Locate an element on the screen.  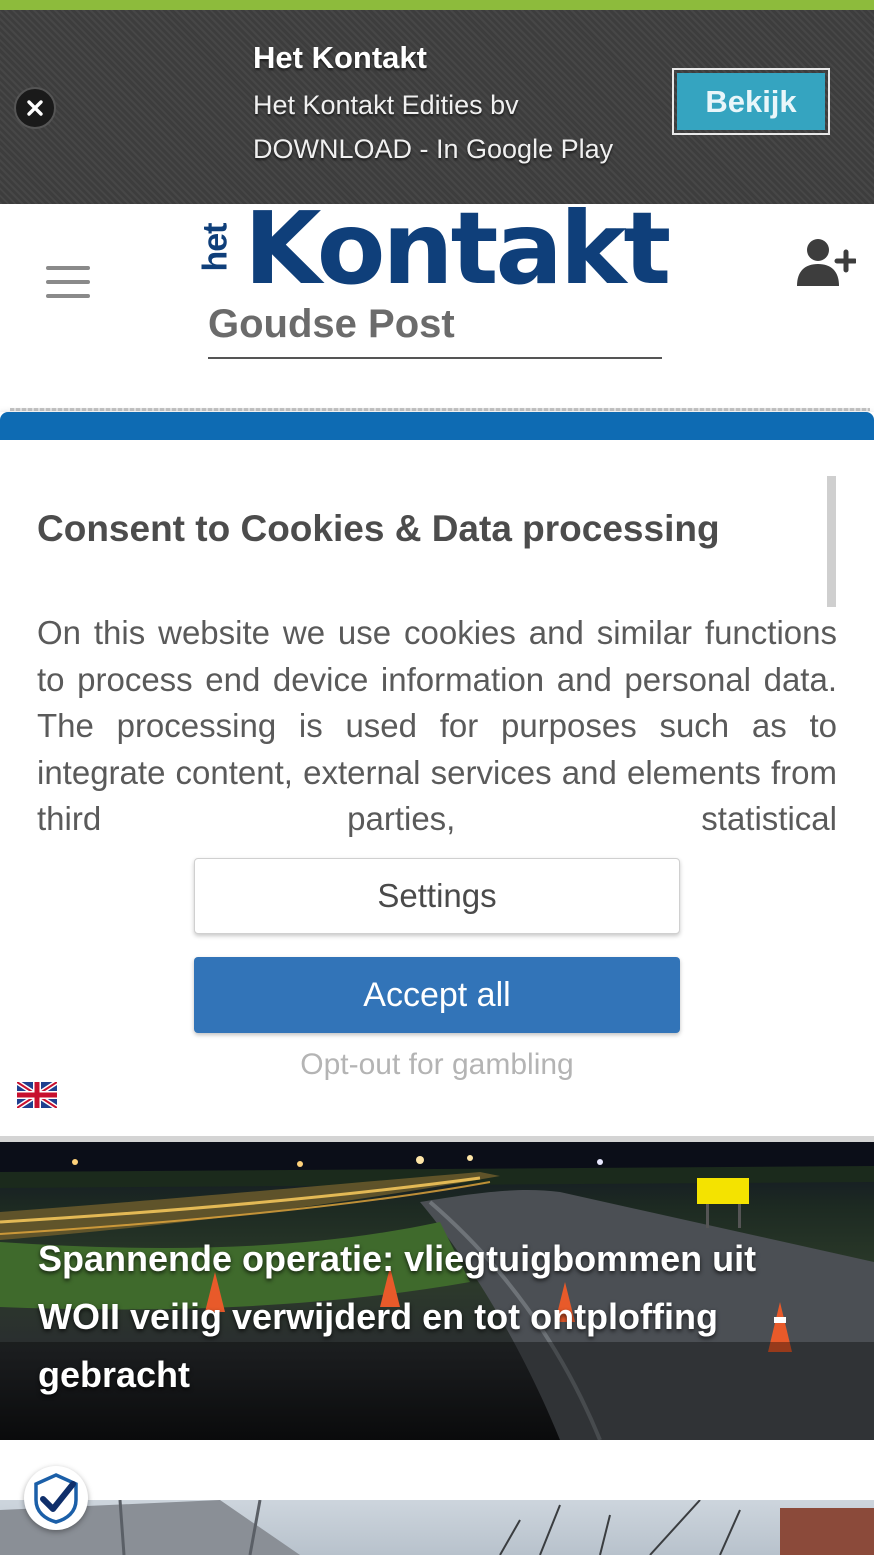
site-logo: het Kontakt Goudse Post is located at coordinates (434, 275).